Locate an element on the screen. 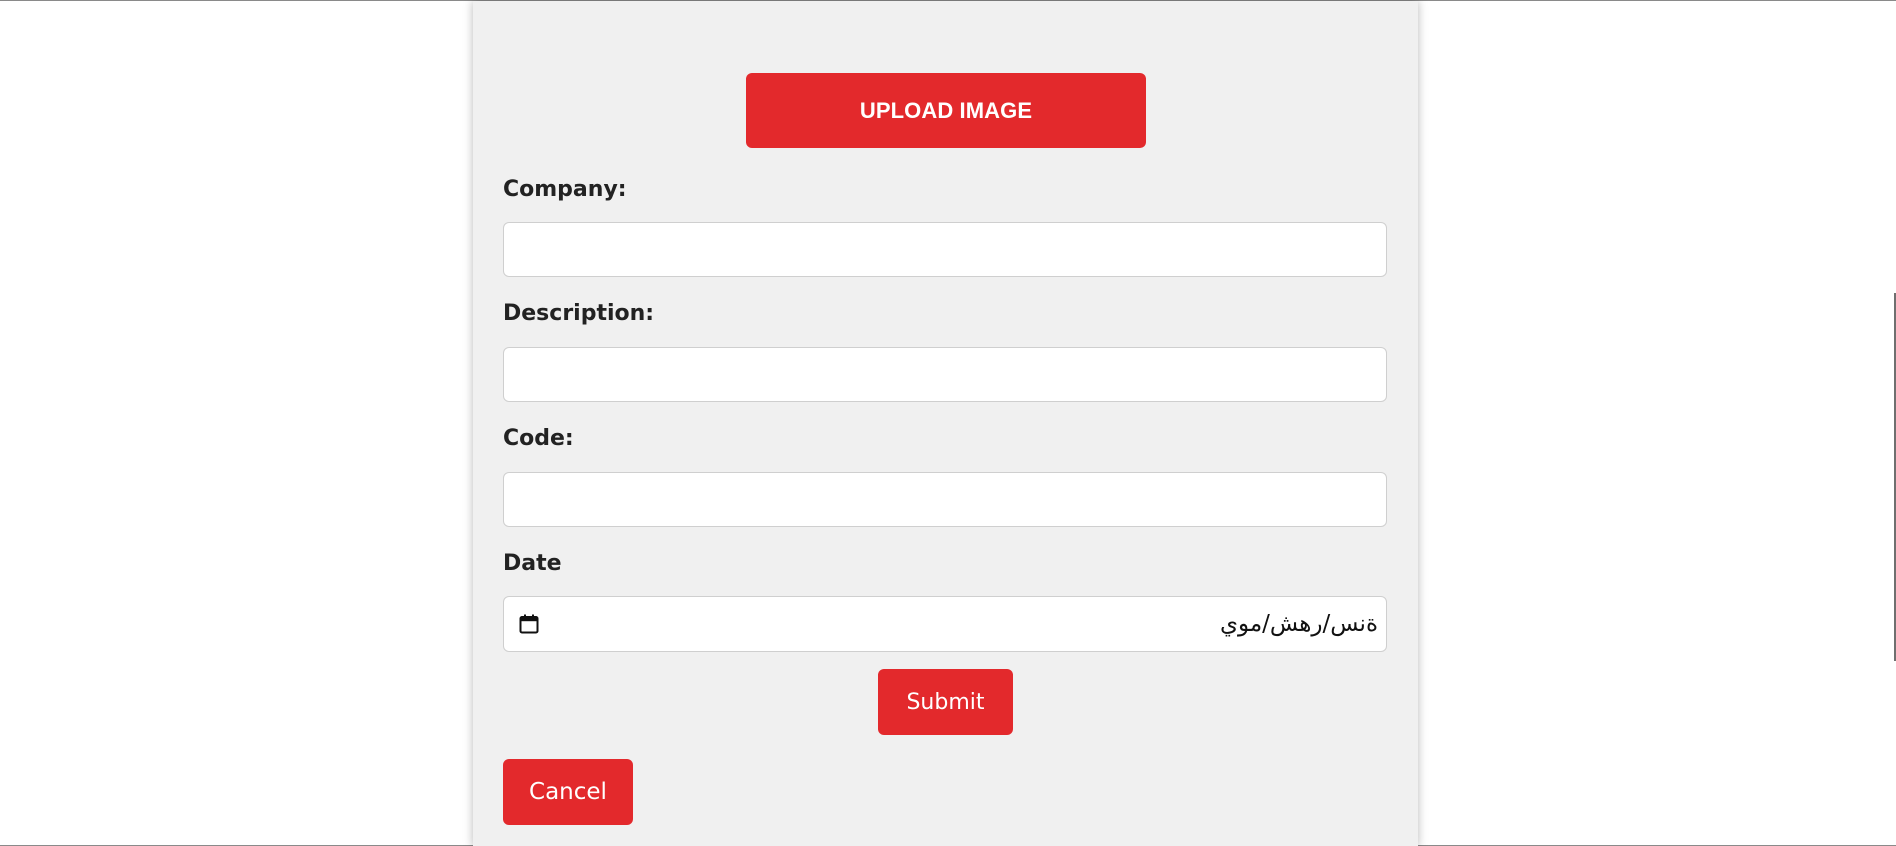  submit-button: Submit is located at coordinates (945, 702).